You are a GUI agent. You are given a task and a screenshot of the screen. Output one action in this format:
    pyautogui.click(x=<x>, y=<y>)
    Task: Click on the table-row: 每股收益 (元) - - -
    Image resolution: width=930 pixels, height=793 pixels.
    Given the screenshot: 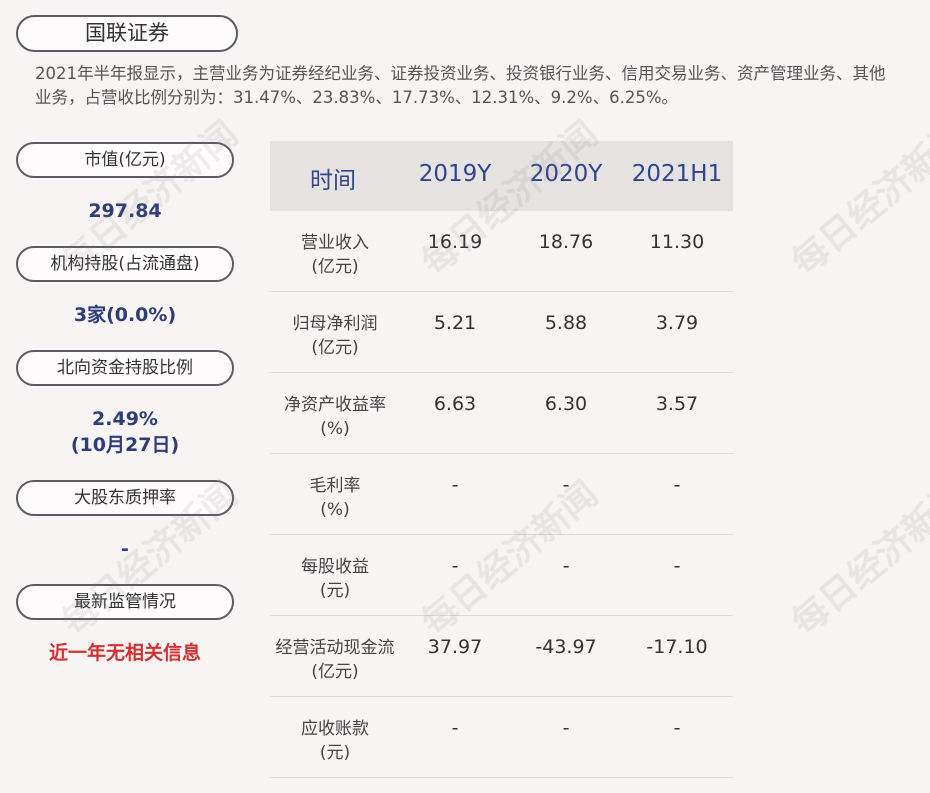 What is the action you would take?
    pyautogui.click(x=501, y=575)
    